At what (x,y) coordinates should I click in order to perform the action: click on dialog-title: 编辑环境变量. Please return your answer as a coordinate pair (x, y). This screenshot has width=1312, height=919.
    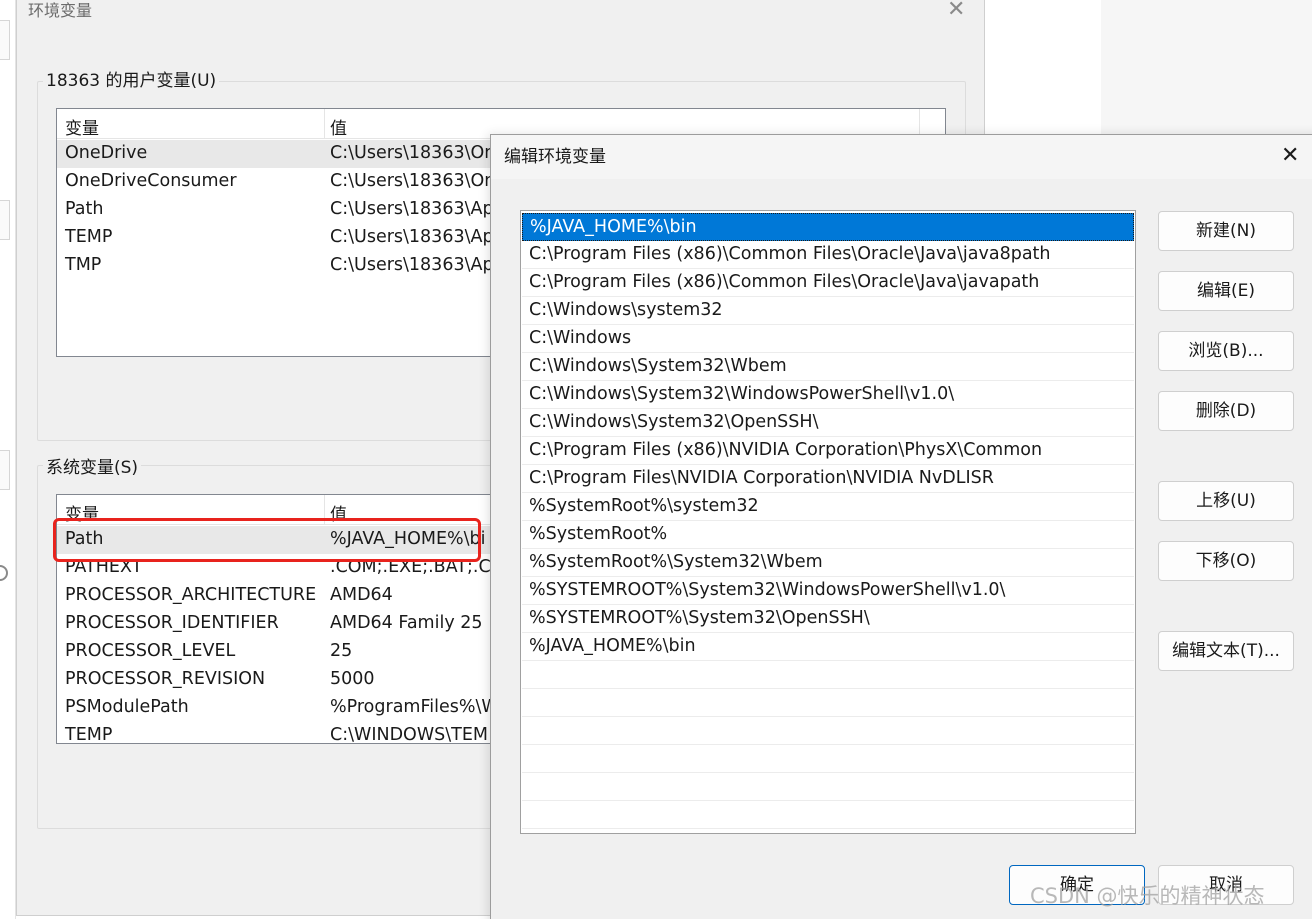
    Looking at the image, I should click on (555, 157).